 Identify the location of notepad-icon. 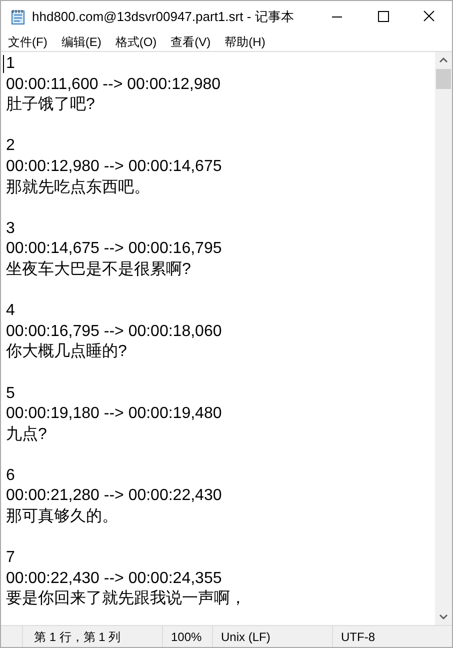
(18, 16).